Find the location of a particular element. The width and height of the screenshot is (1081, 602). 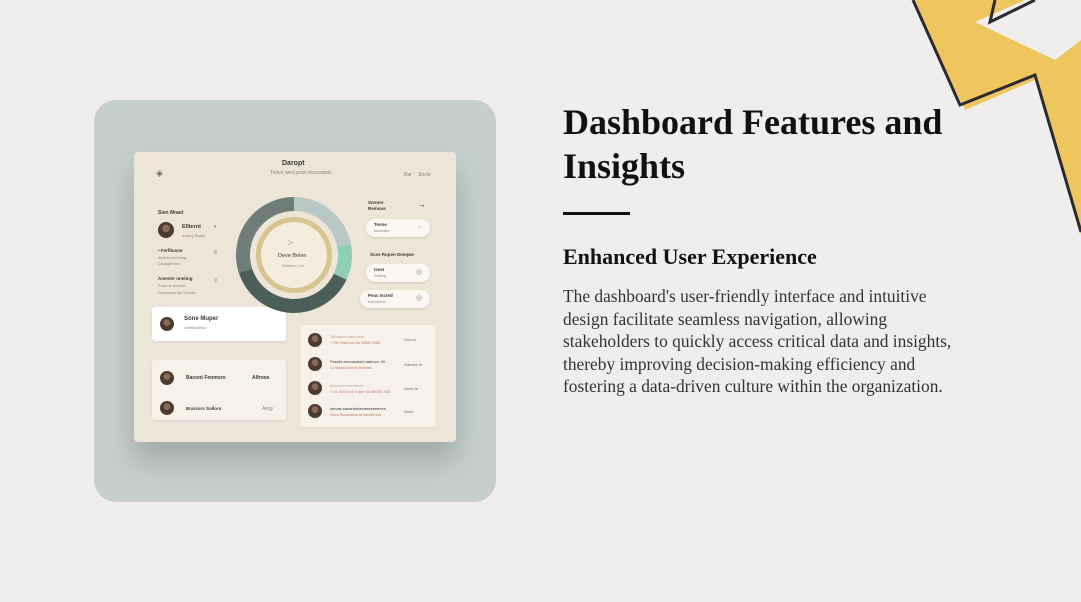

mock-stat1-title: • Ferfliusne is located at coordinates (170, 250).